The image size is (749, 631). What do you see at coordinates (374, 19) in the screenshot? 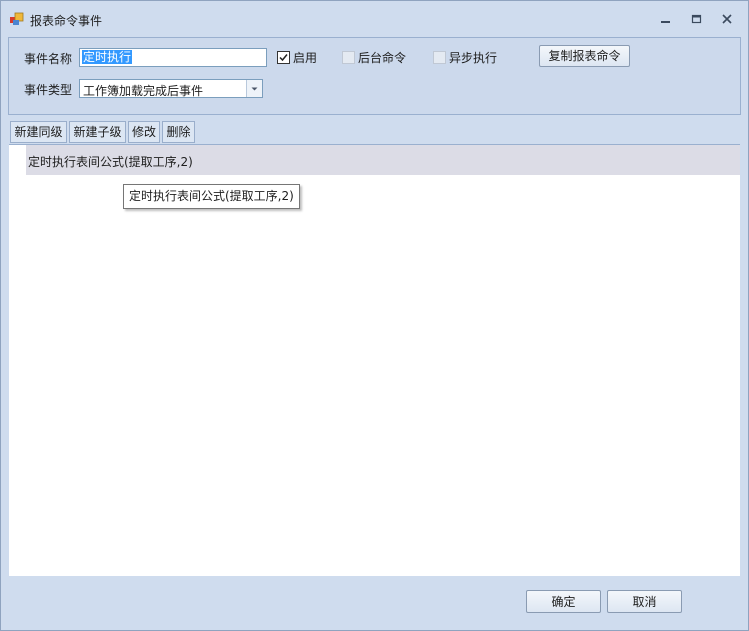
I see `title-bar: 报表命令事件` at bounding box center [374, 19].